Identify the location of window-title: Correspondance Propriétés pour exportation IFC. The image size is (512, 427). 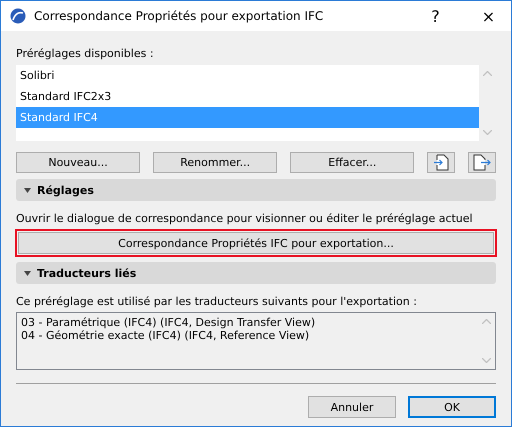
(179, 16).